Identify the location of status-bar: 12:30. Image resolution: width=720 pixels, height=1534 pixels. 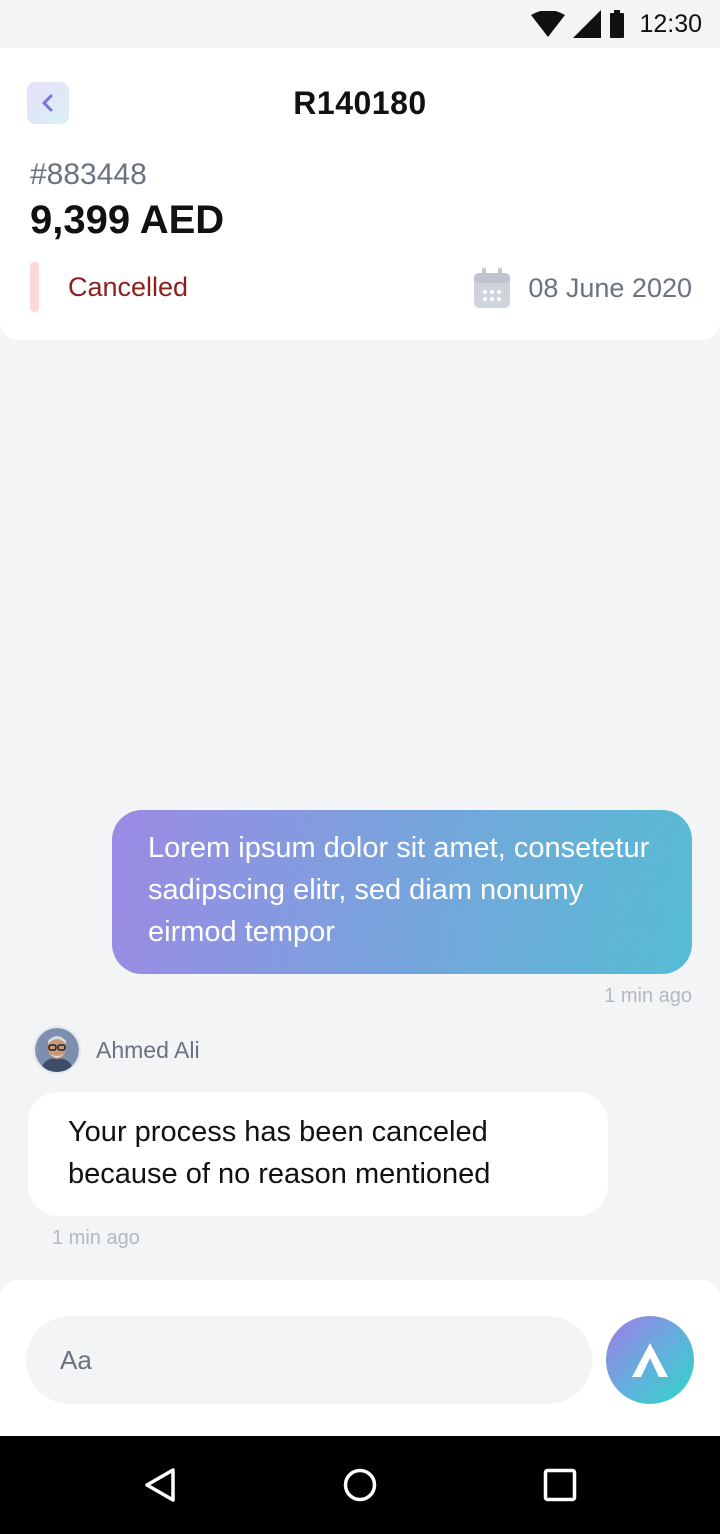
(360, 24).